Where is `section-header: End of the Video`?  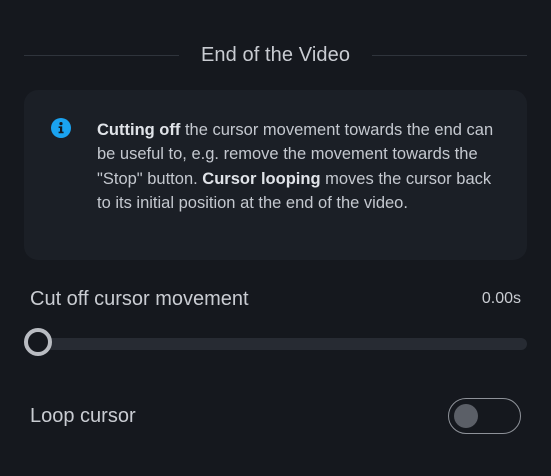 section-header: End of the Video is located at coordinates (276, 55).